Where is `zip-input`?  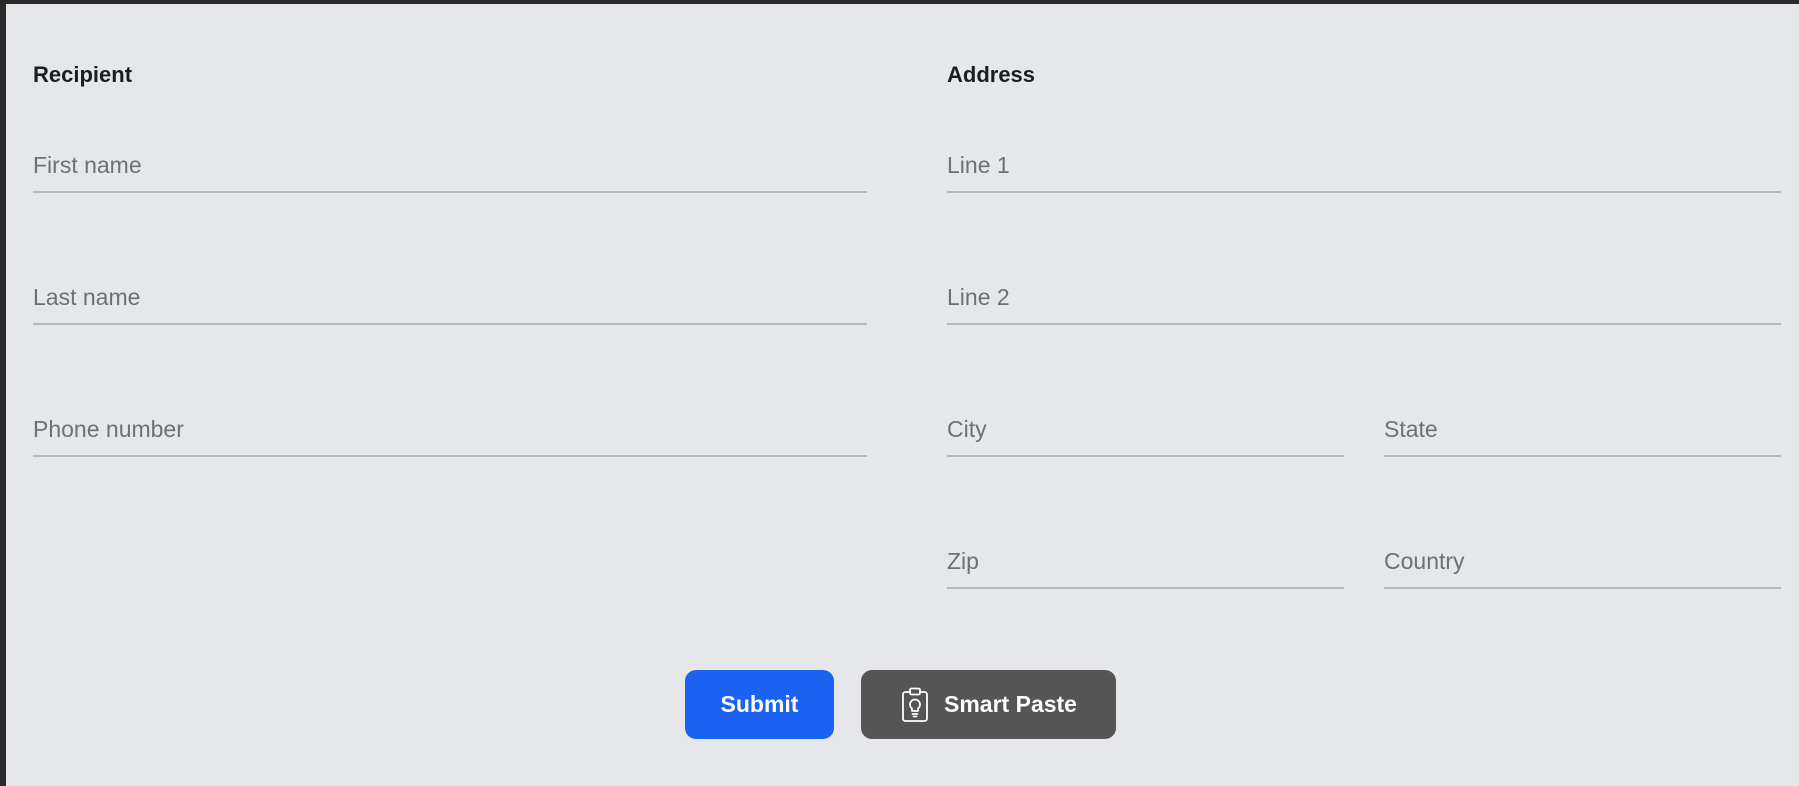
zip-input is located at coordinates (1145, 558).